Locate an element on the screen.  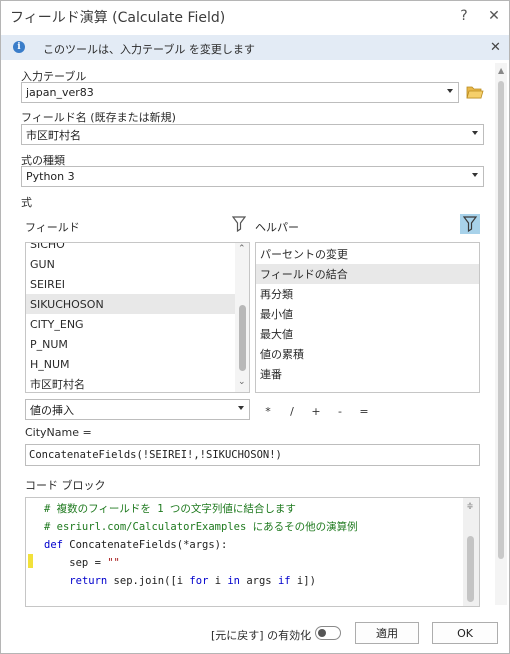
field-list-item: 市区町村名 is located at coordinates (130, 383).